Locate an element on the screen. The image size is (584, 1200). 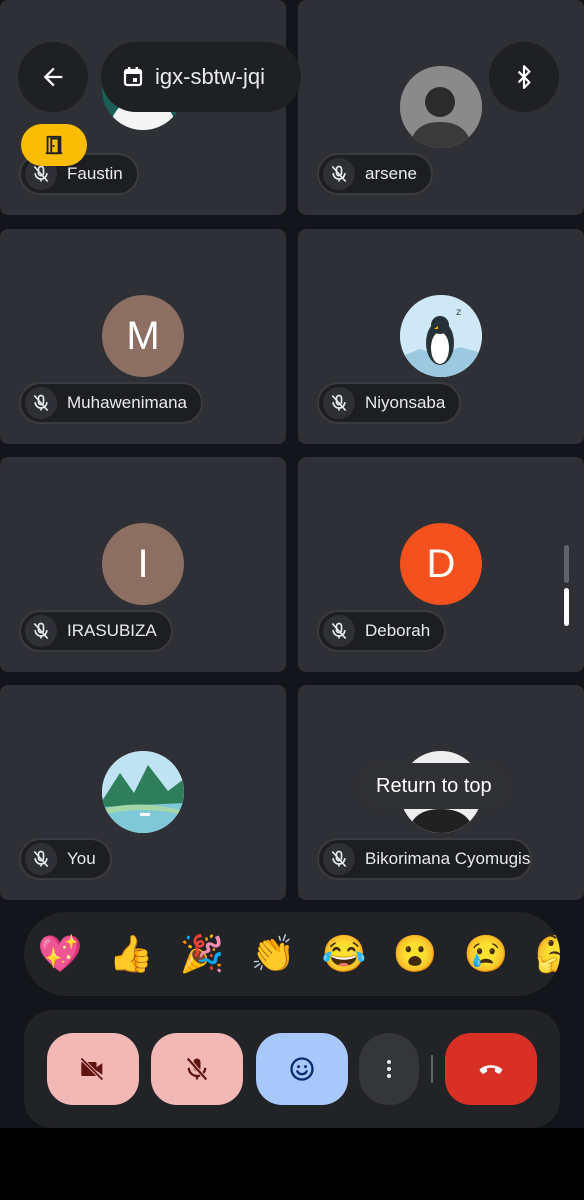
meeting-info-button: igx-sbtw-jqi is located at coordinates (201, 77).